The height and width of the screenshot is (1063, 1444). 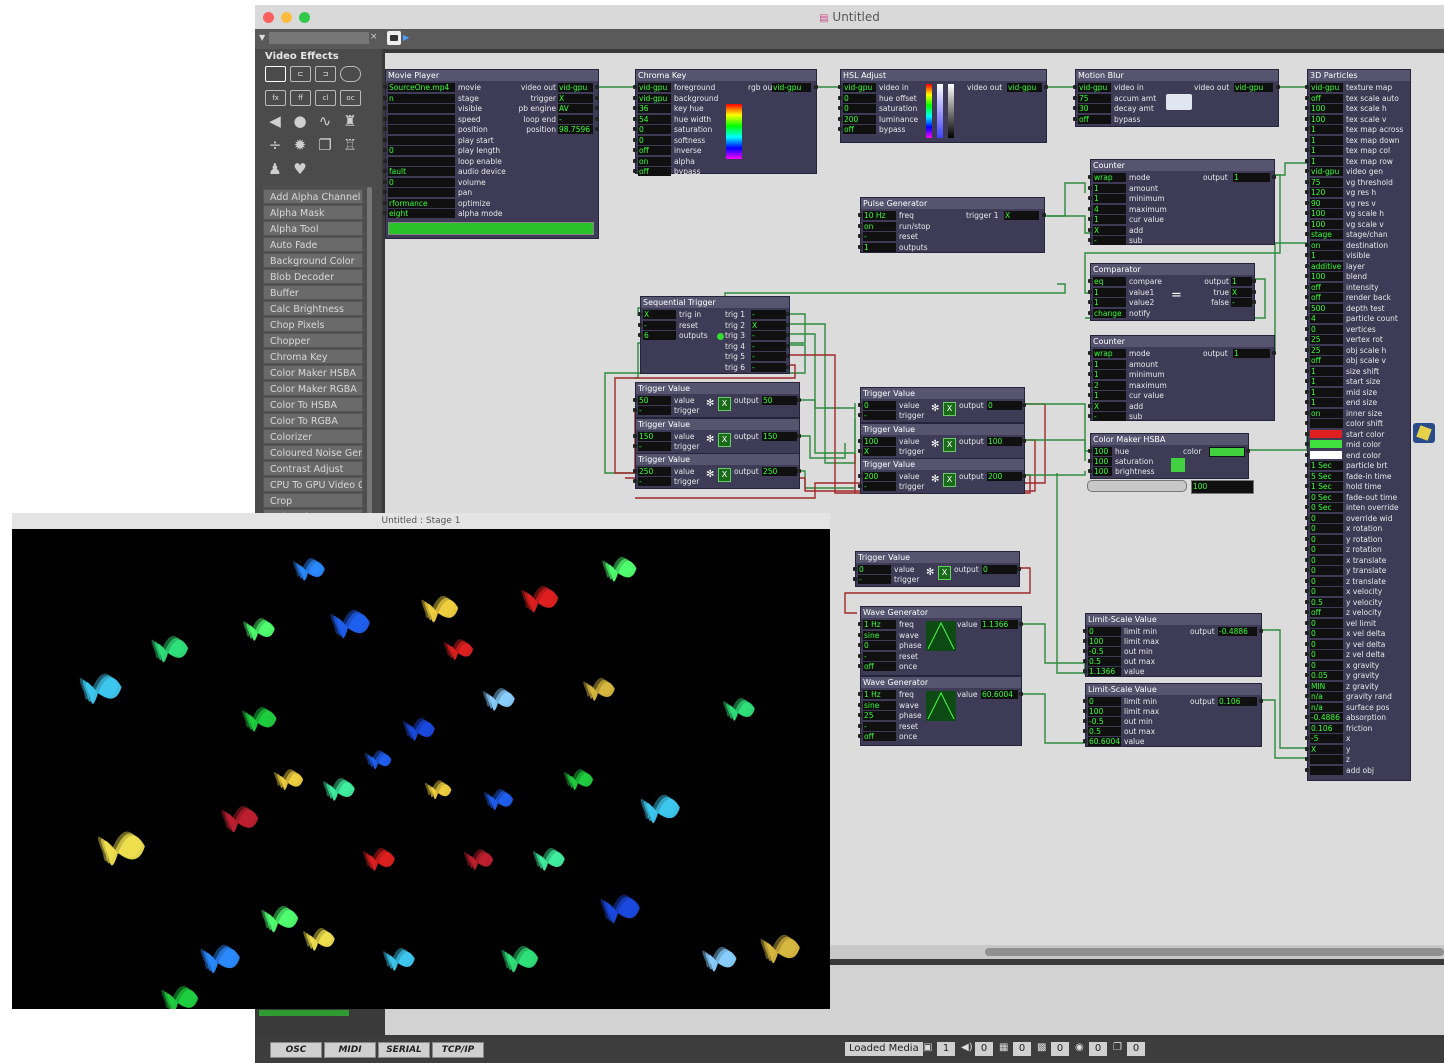 I want to click on output-value: 0, so click(x=1004, y=405).